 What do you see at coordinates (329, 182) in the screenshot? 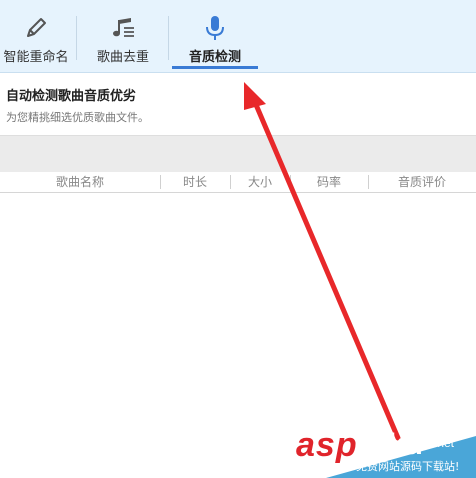
I see `column-header-bitrate: 码率` at bounding box center [329, 182].